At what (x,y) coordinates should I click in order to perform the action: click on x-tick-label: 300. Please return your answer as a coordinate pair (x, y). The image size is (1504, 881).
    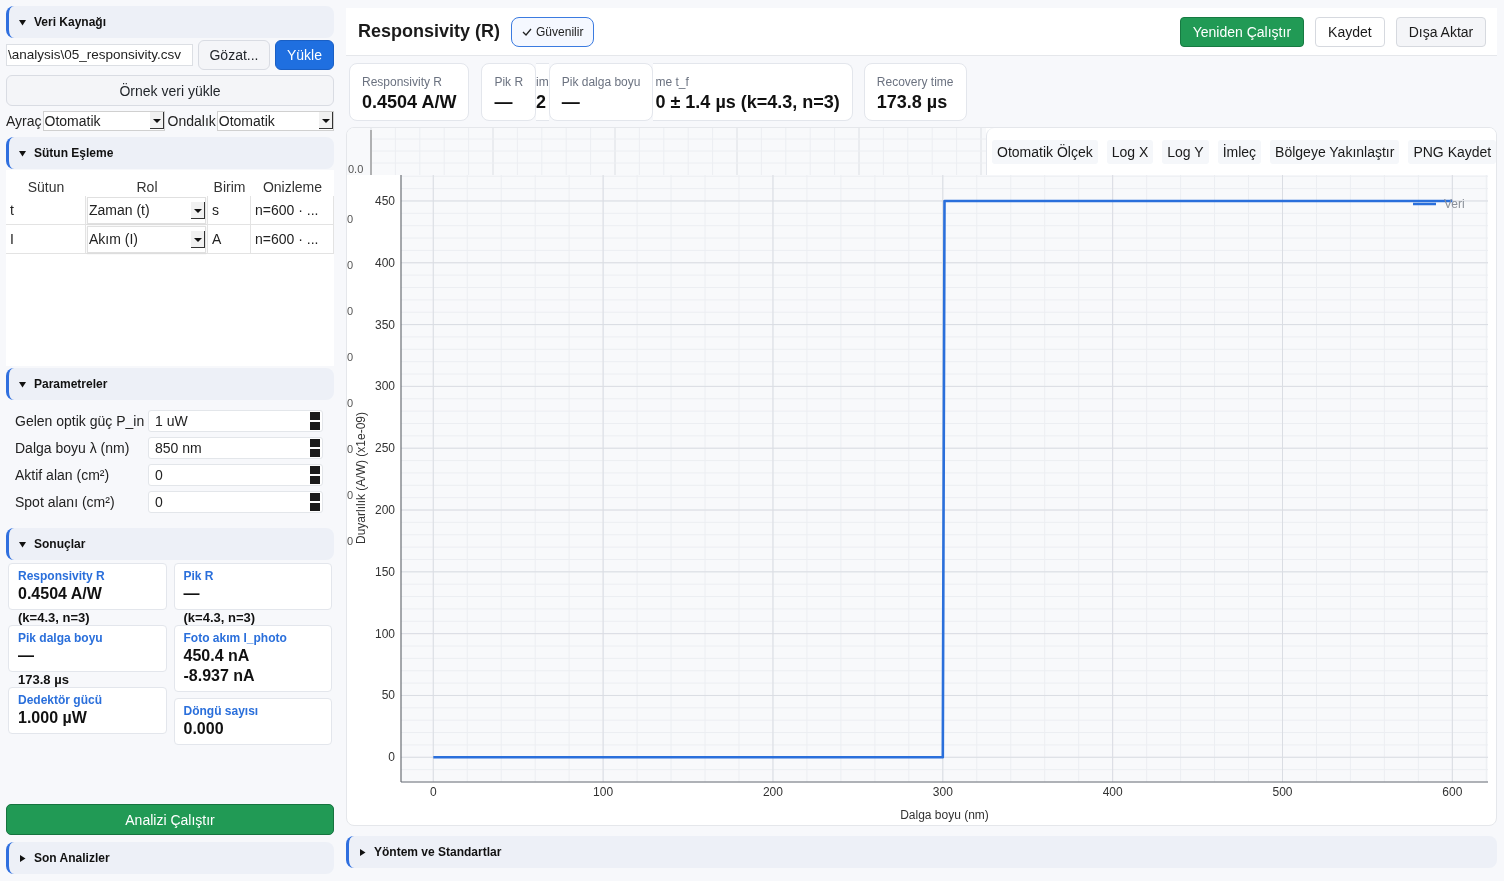
    Looking at the image, I should click on (942, 792).